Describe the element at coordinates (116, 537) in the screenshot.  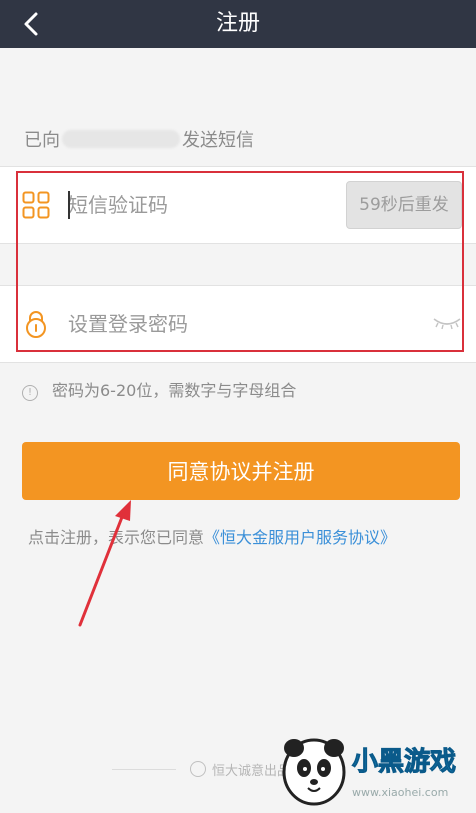
I see `terms-prefix: 点击注册，表示您已同意` at that location.